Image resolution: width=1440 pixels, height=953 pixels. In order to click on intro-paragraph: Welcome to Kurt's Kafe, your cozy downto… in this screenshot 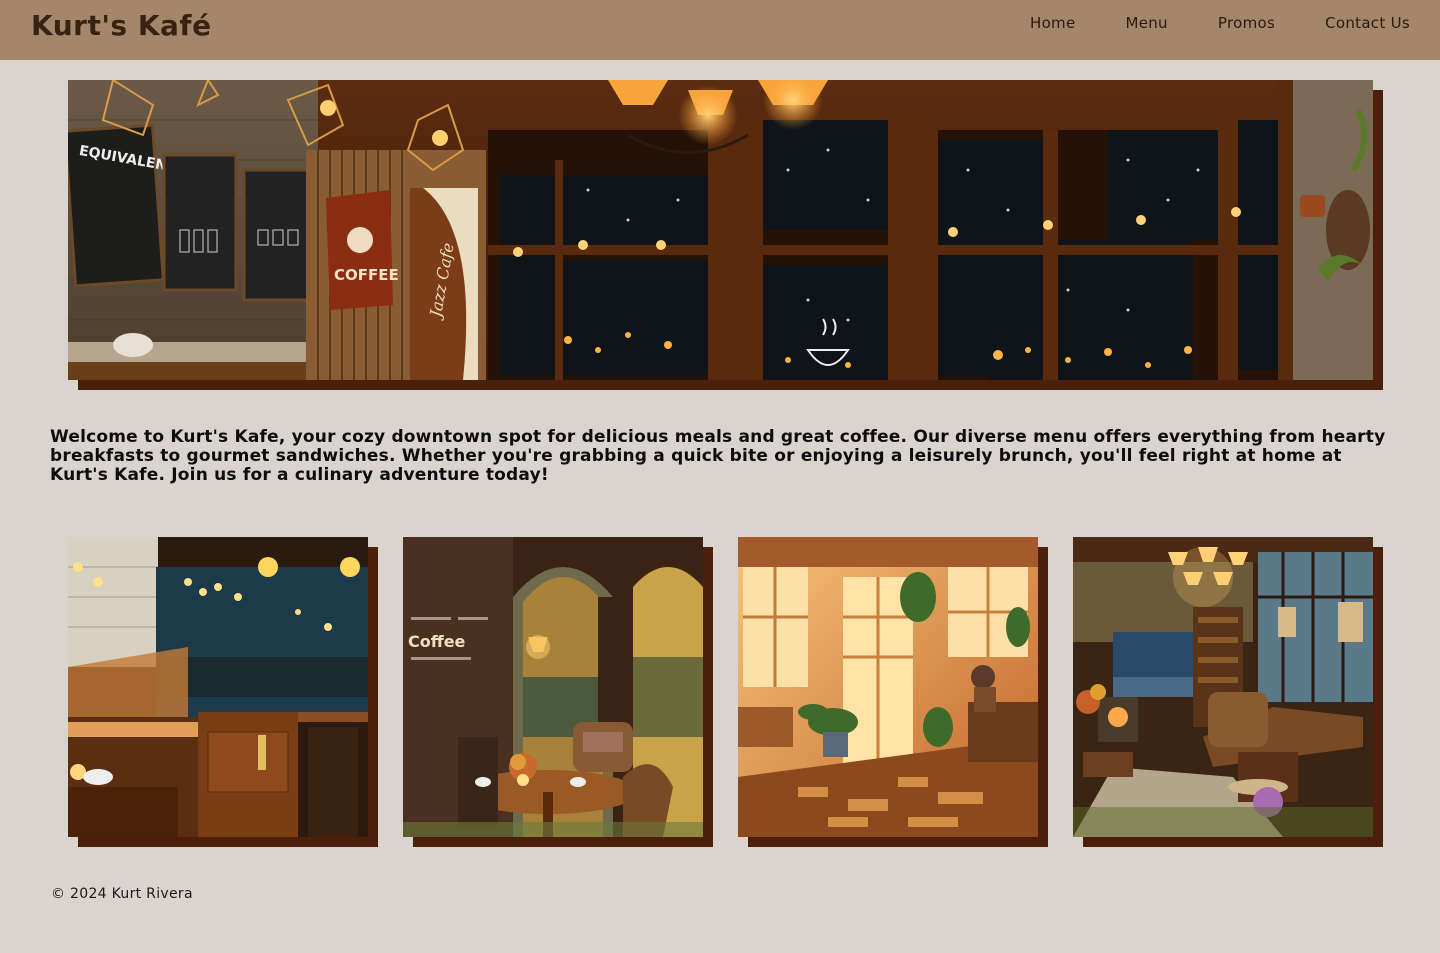, I will do `click(718, 456)`.